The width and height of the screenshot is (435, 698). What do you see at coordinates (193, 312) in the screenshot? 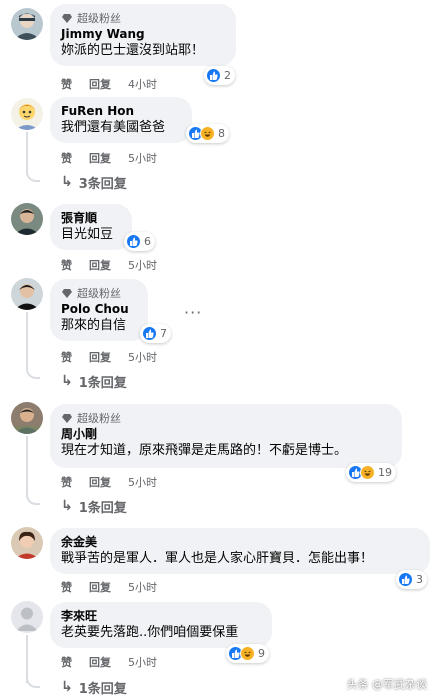
I see `more-options-button: ···` at bounding box center [193, 312].